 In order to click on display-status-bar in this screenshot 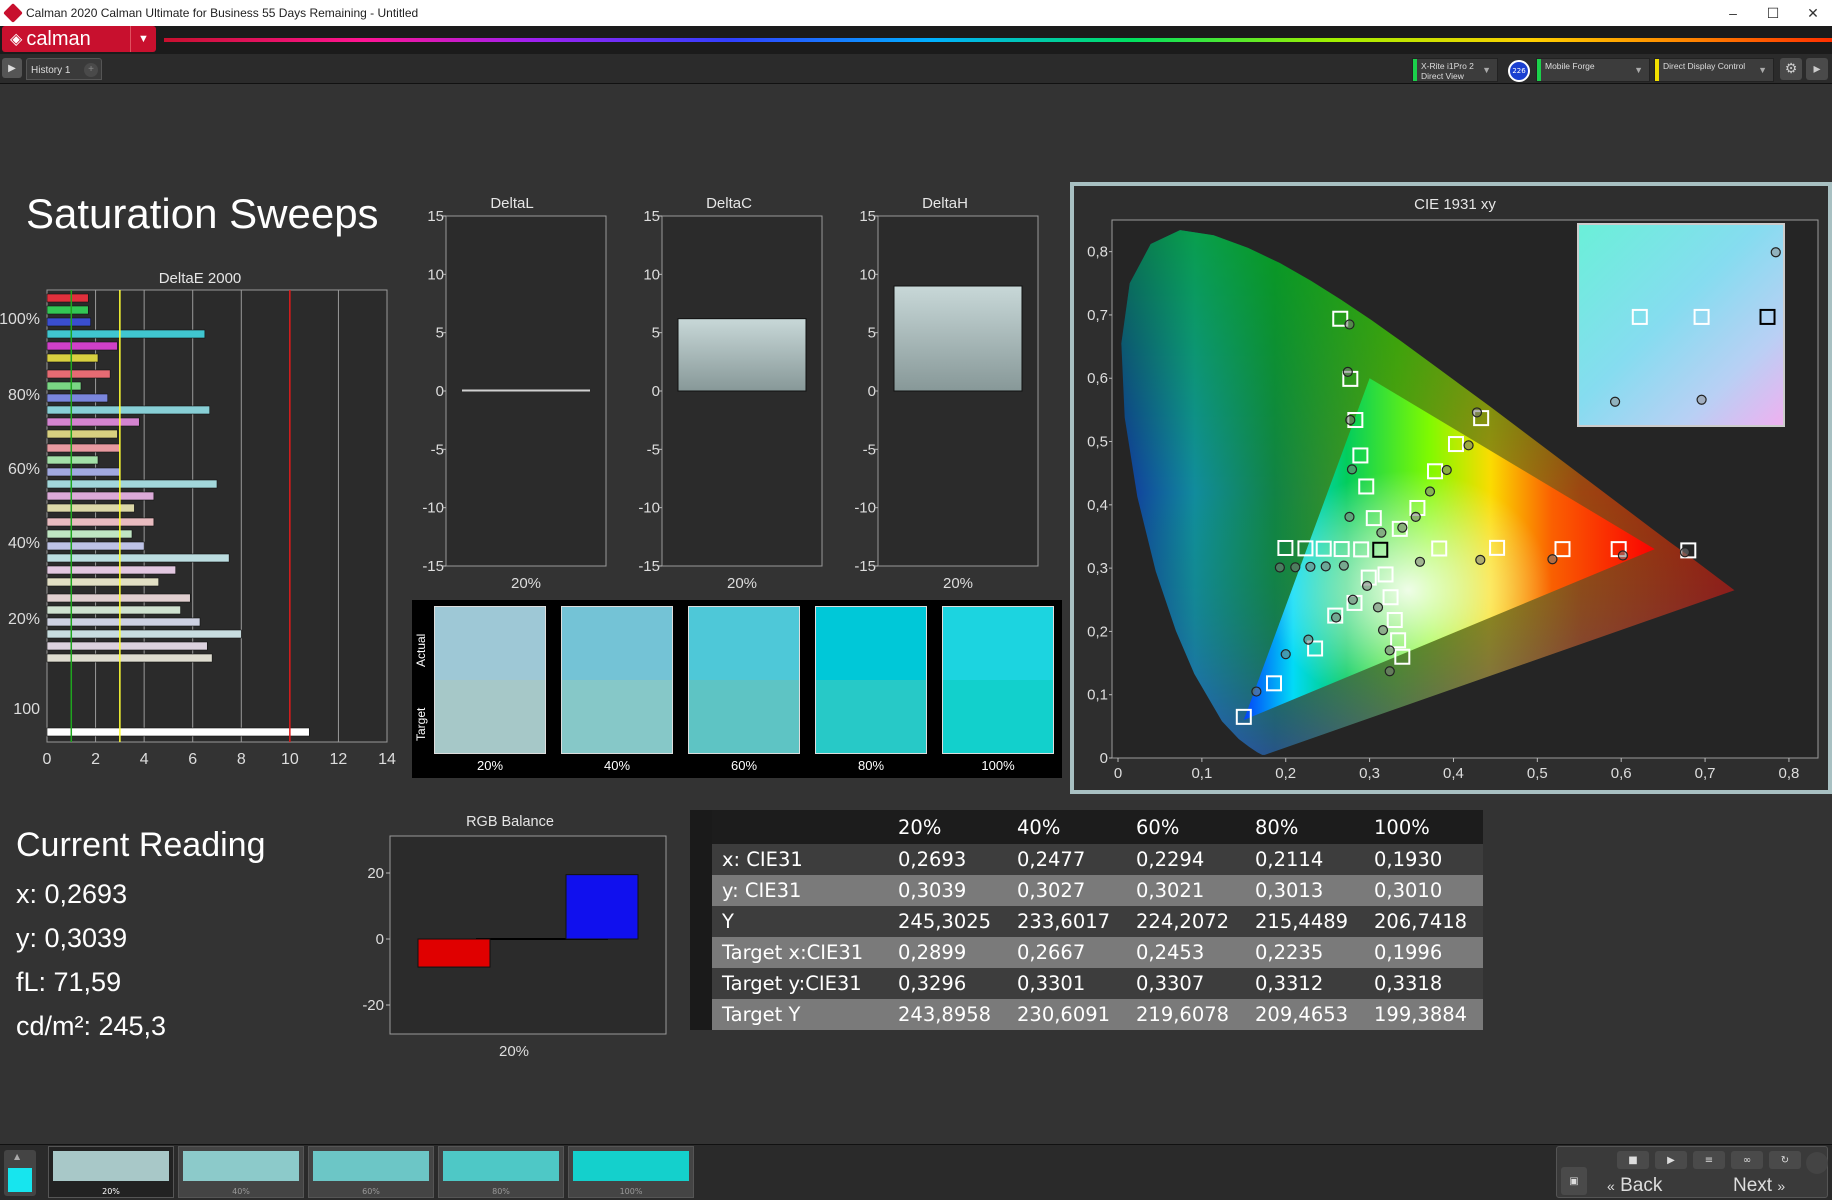, I will do `click(1657, 70)`.